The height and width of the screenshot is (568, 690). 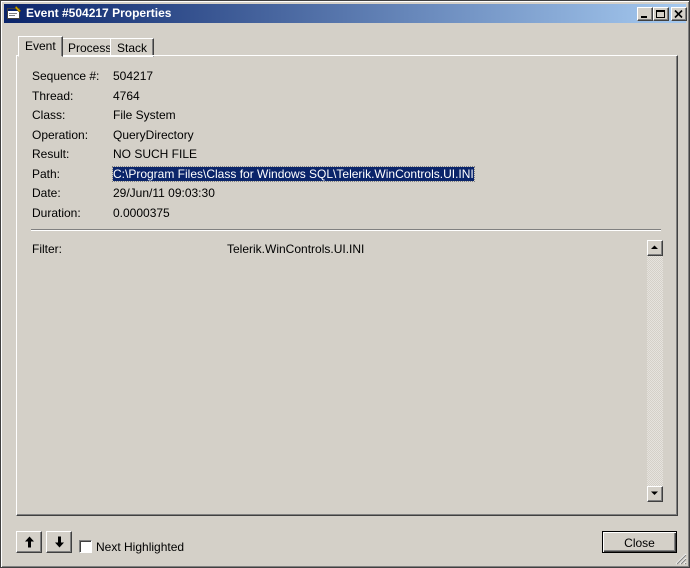 I want to click on next-highlighted-label: Next Highlighted, so click(x=140, y=547).